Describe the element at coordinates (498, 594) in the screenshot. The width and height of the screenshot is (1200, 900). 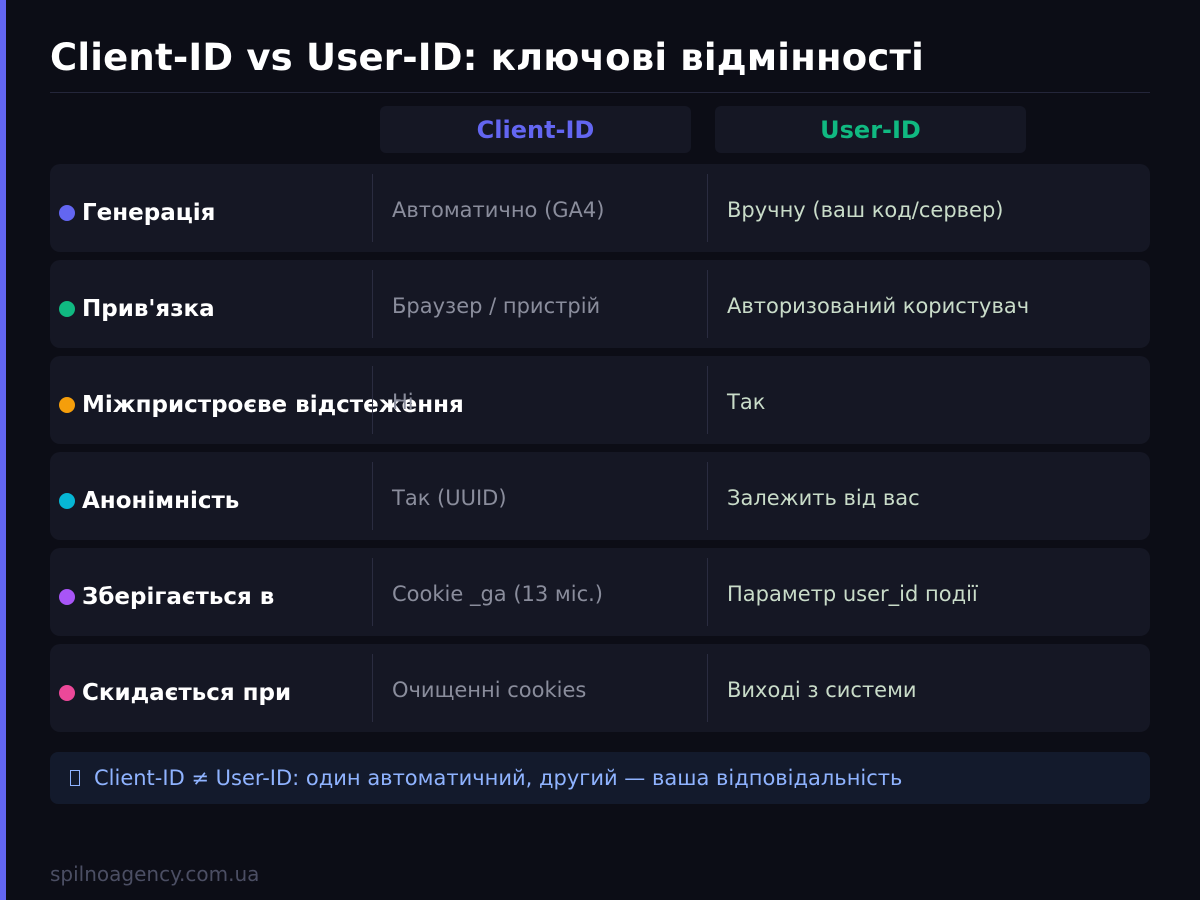
I see `client-id-value: Cookie _ga (13 міс.)` at that location.